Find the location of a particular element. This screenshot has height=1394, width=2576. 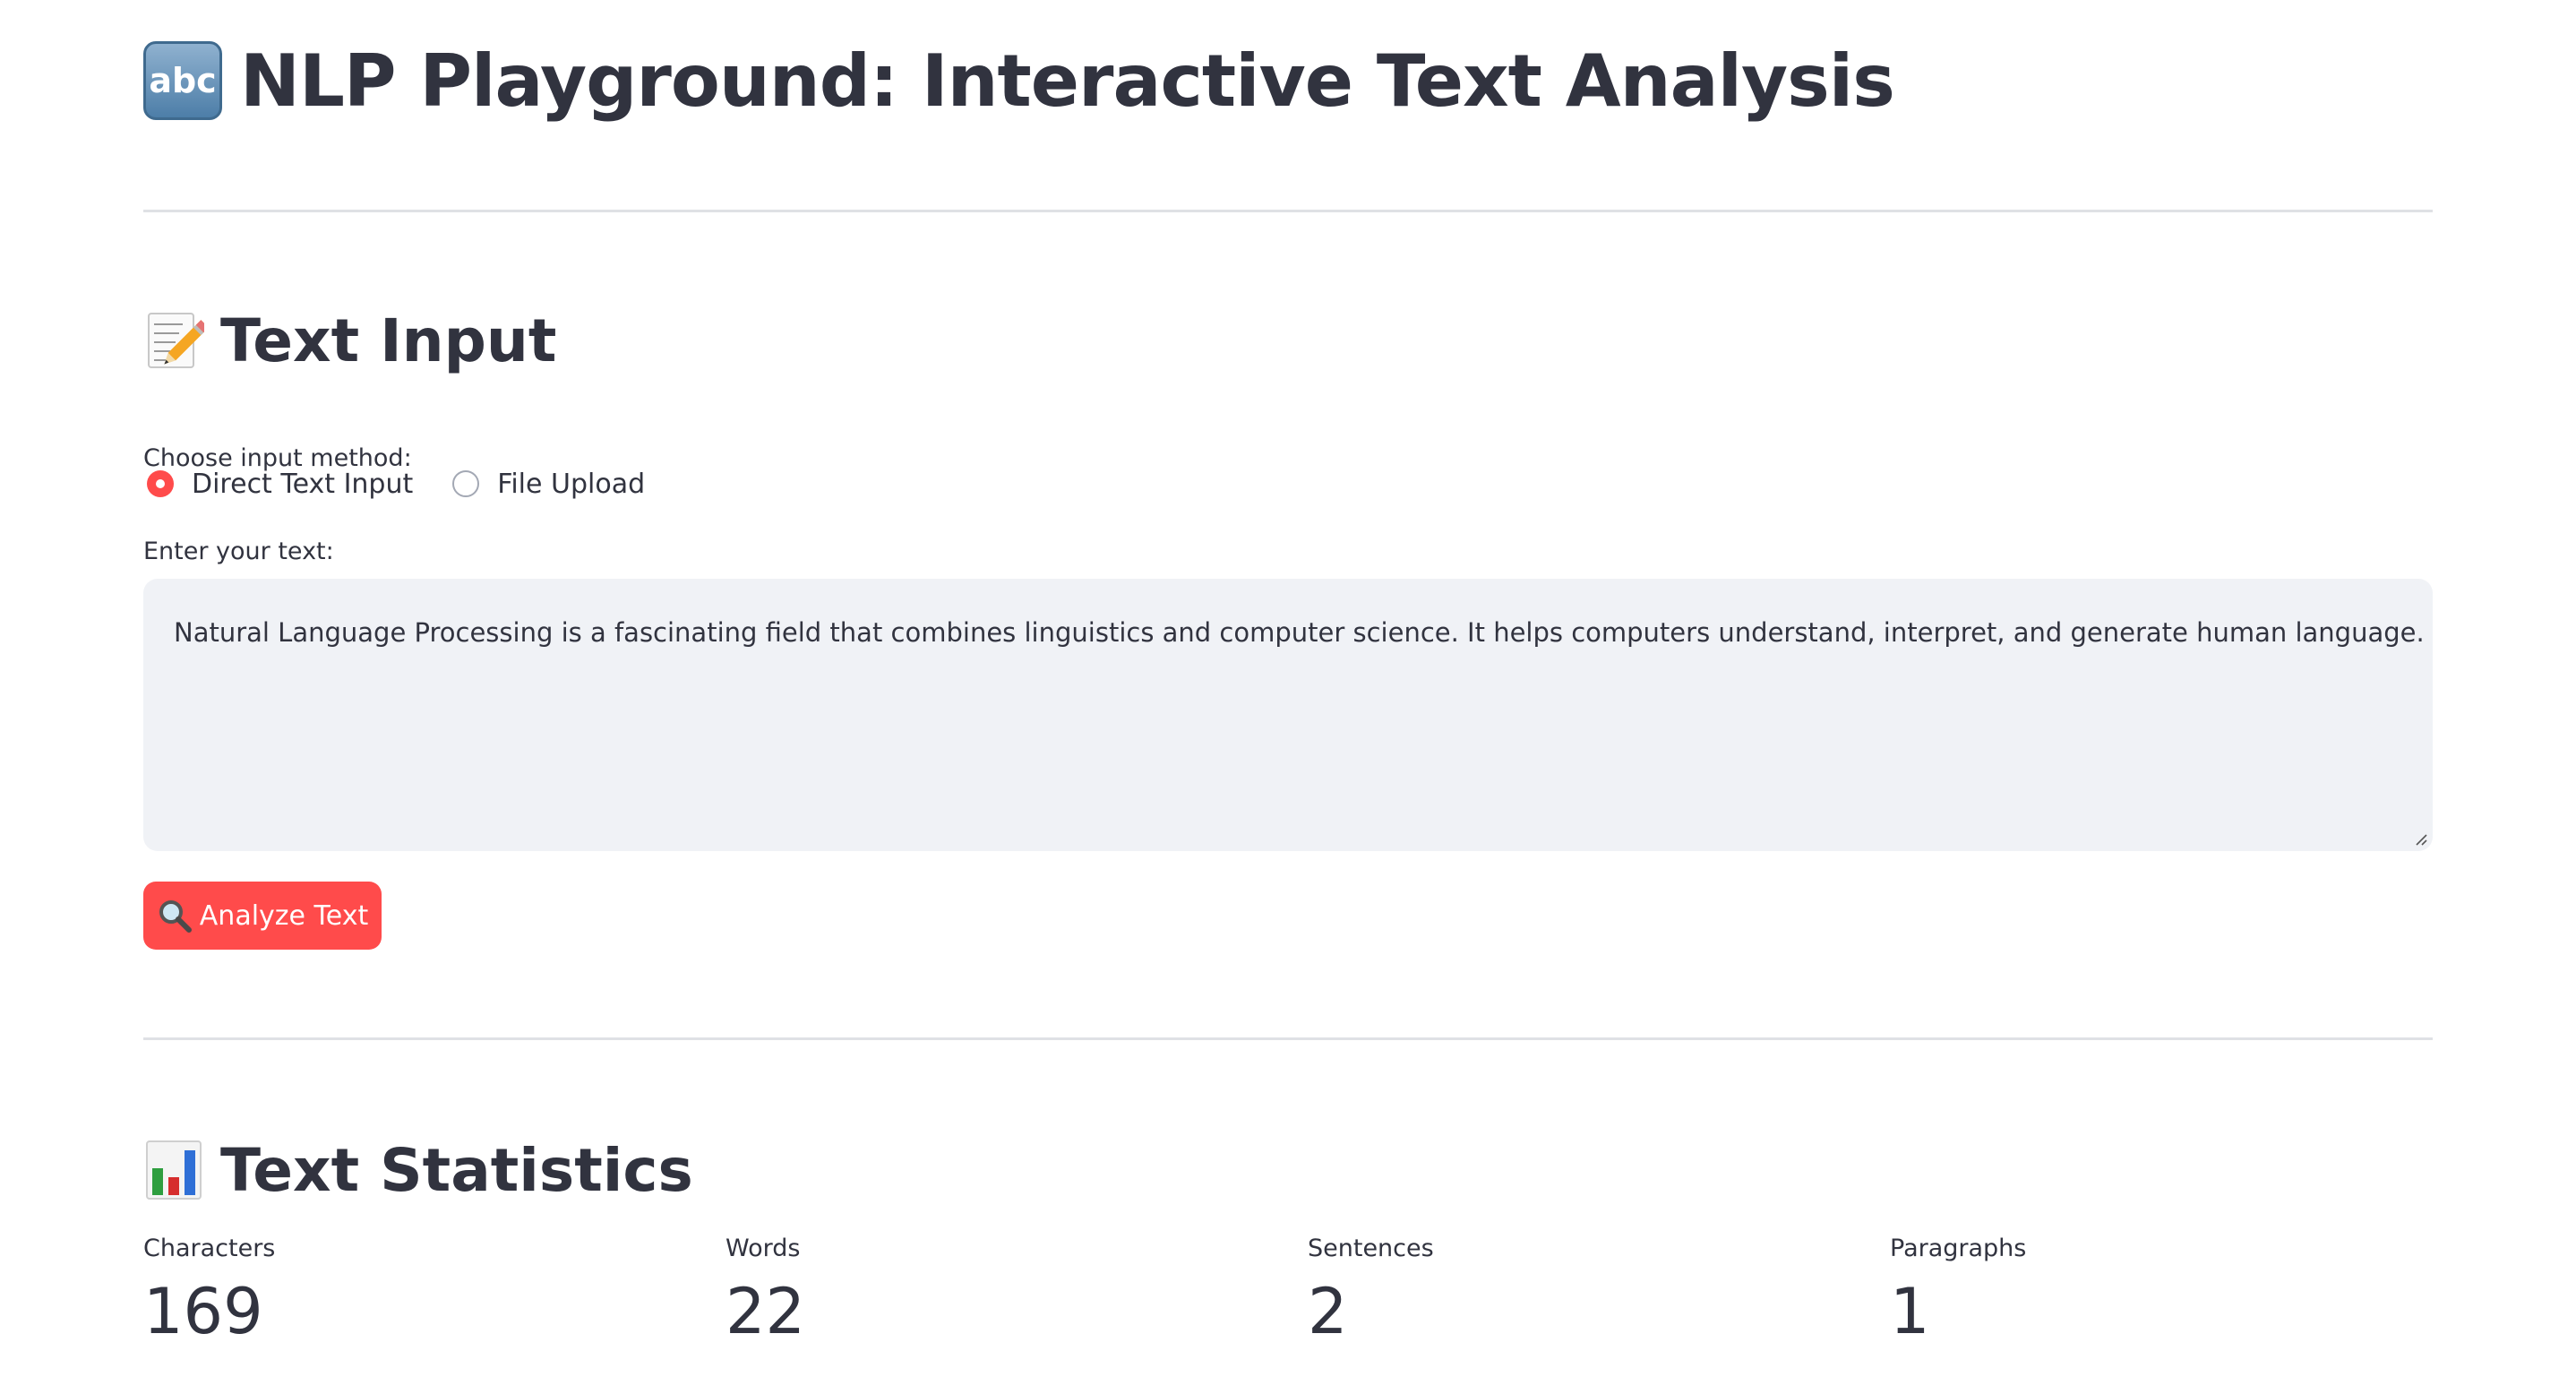

stat-label: Paragraphs is located at coordinates (1958, 1248).